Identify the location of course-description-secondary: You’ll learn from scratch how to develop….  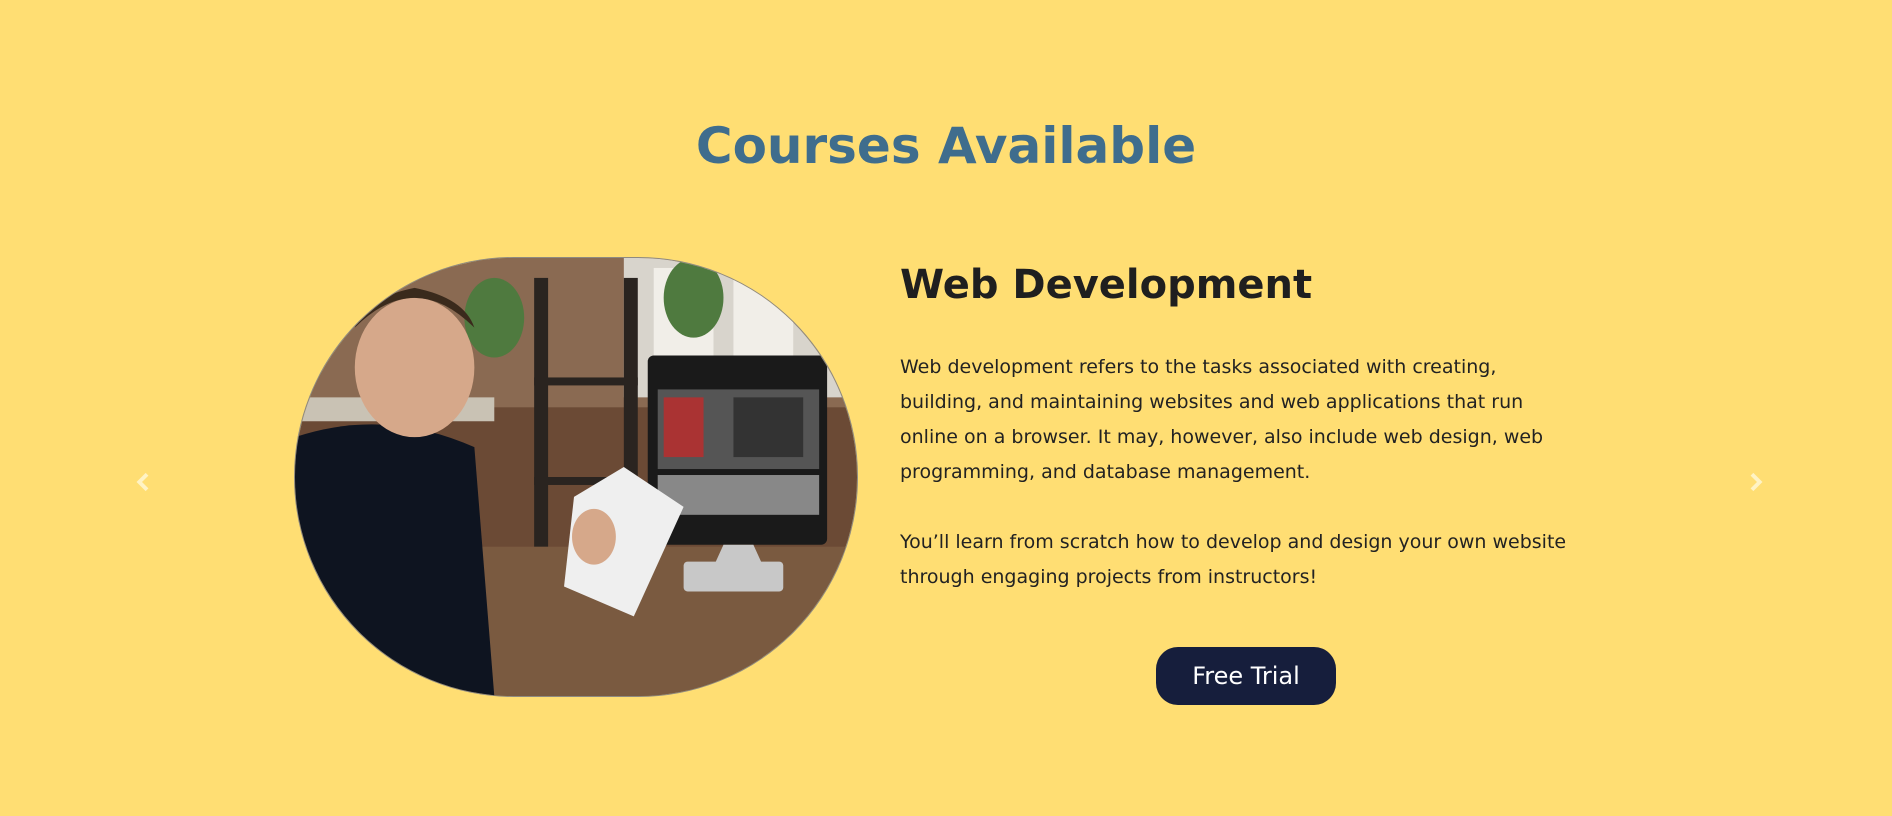
(1233, 559).